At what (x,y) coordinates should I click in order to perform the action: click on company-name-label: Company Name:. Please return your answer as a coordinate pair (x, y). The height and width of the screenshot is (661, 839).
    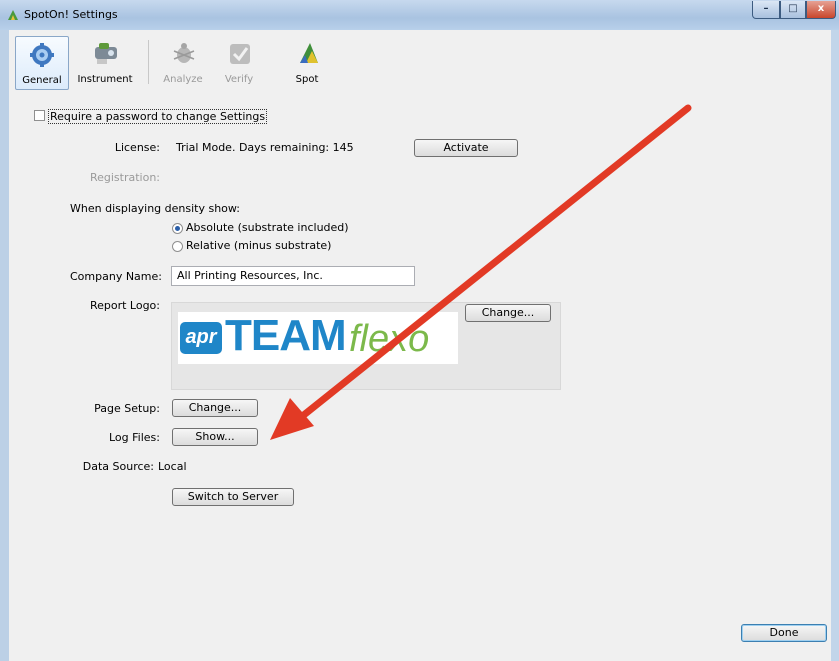
    Looking at the image, I should click on (116, 276).